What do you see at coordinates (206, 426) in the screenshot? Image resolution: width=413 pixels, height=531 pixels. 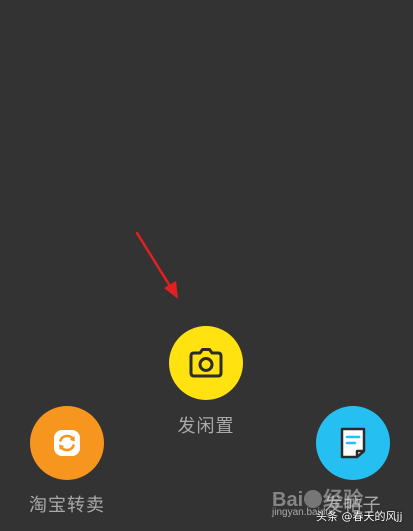 I see `post-idle-item-label: 发闲置` at bounding box center [206, 426].